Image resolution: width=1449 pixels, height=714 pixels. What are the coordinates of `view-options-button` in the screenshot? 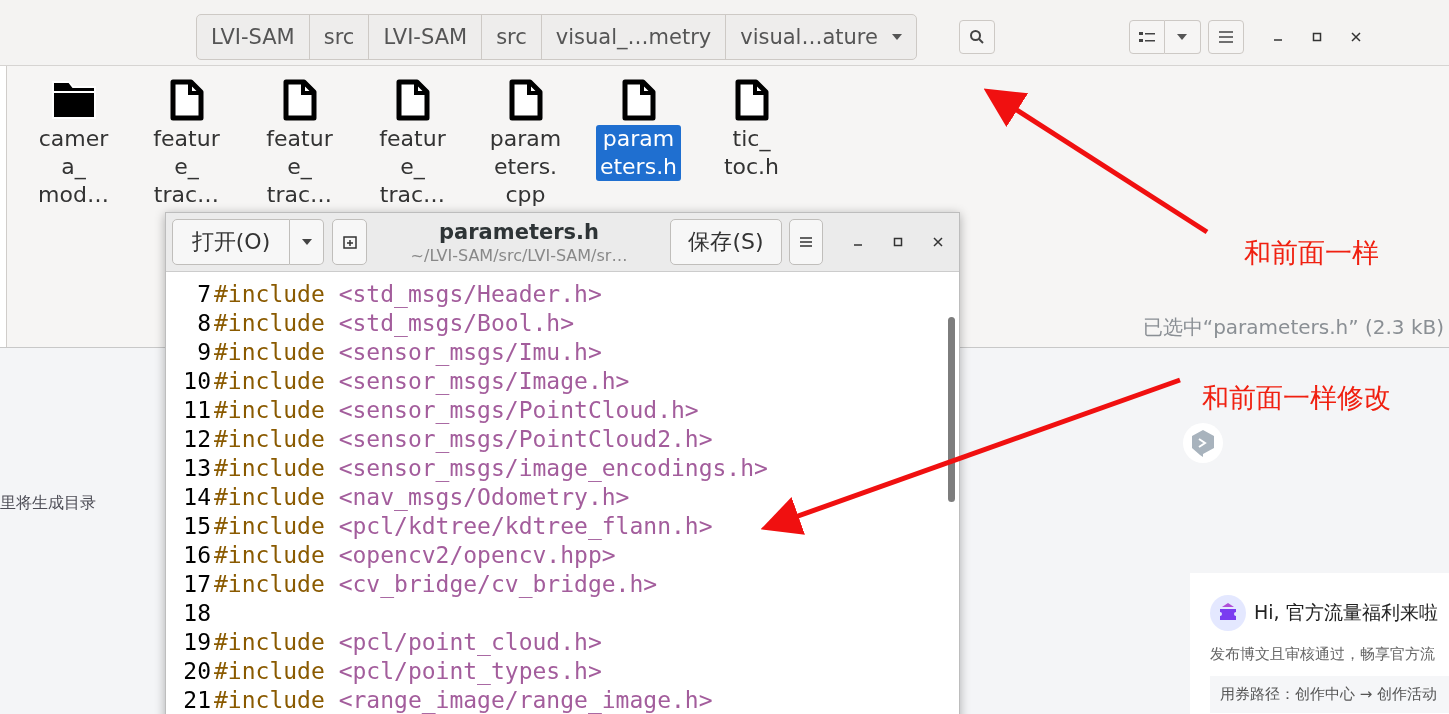 It's located at (1182, 36).